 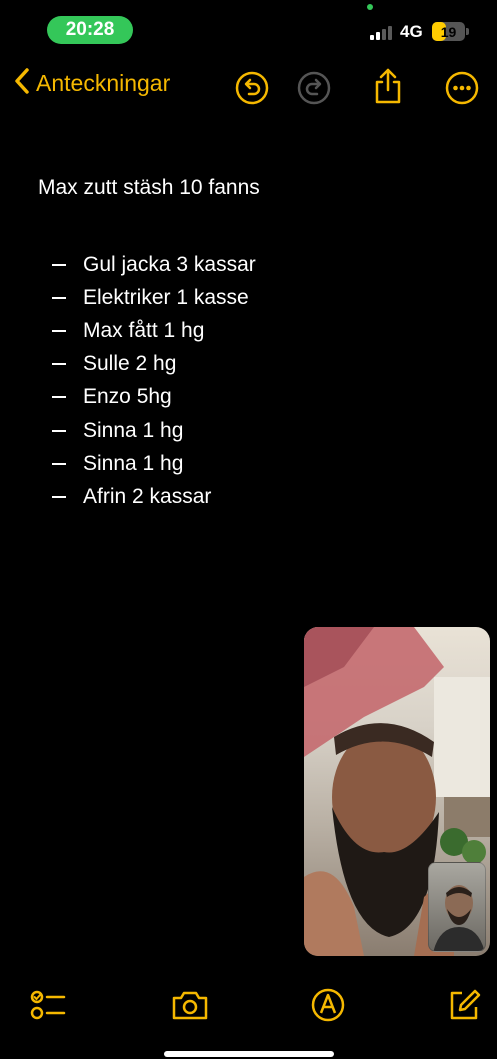 I want to click on back-label: Anteckningar, so click(x=103, y=83).